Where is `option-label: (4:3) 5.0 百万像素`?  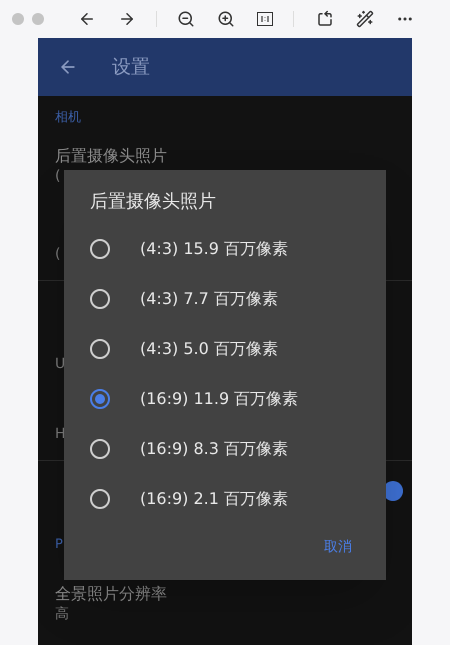
option-label: (4:3) 5.0 百万像素 is located at coordinates (209, 349).